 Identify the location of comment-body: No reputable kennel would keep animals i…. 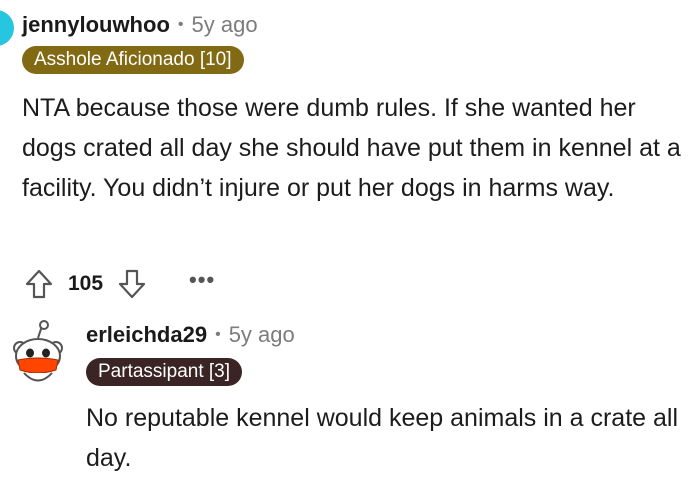
(382, 438).